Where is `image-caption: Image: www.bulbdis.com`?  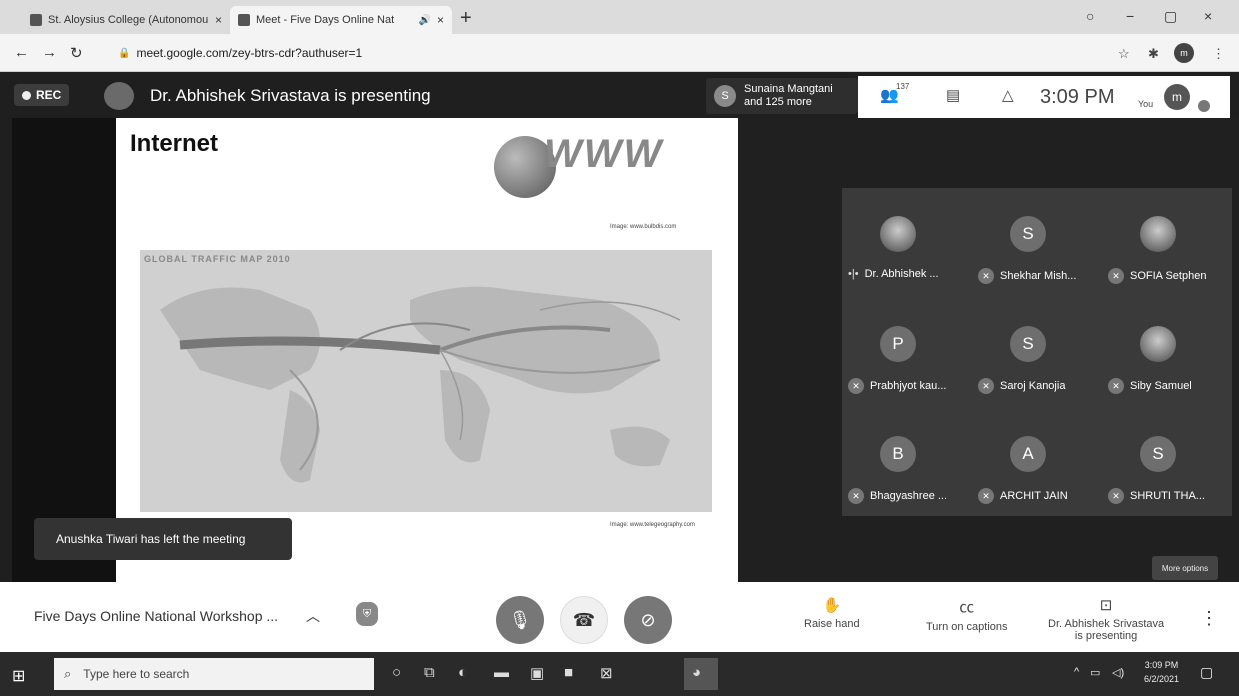
image-caption: Image: www.bulbdis.com is located at coordinates (643, 227).